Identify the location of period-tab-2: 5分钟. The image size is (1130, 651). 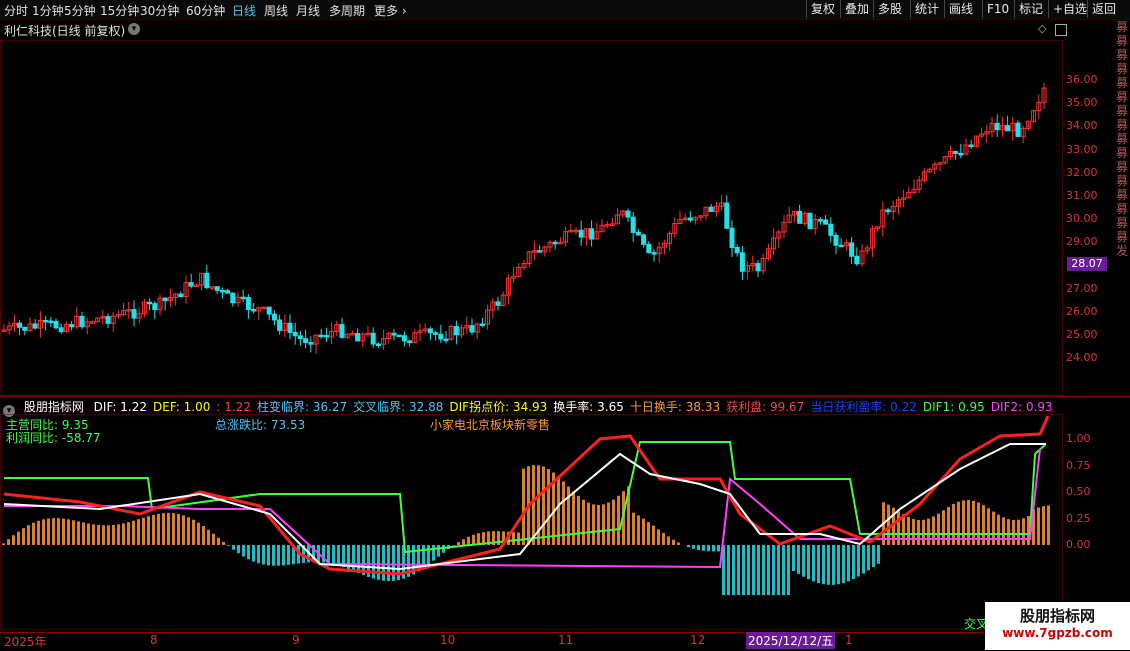
(80, 10).